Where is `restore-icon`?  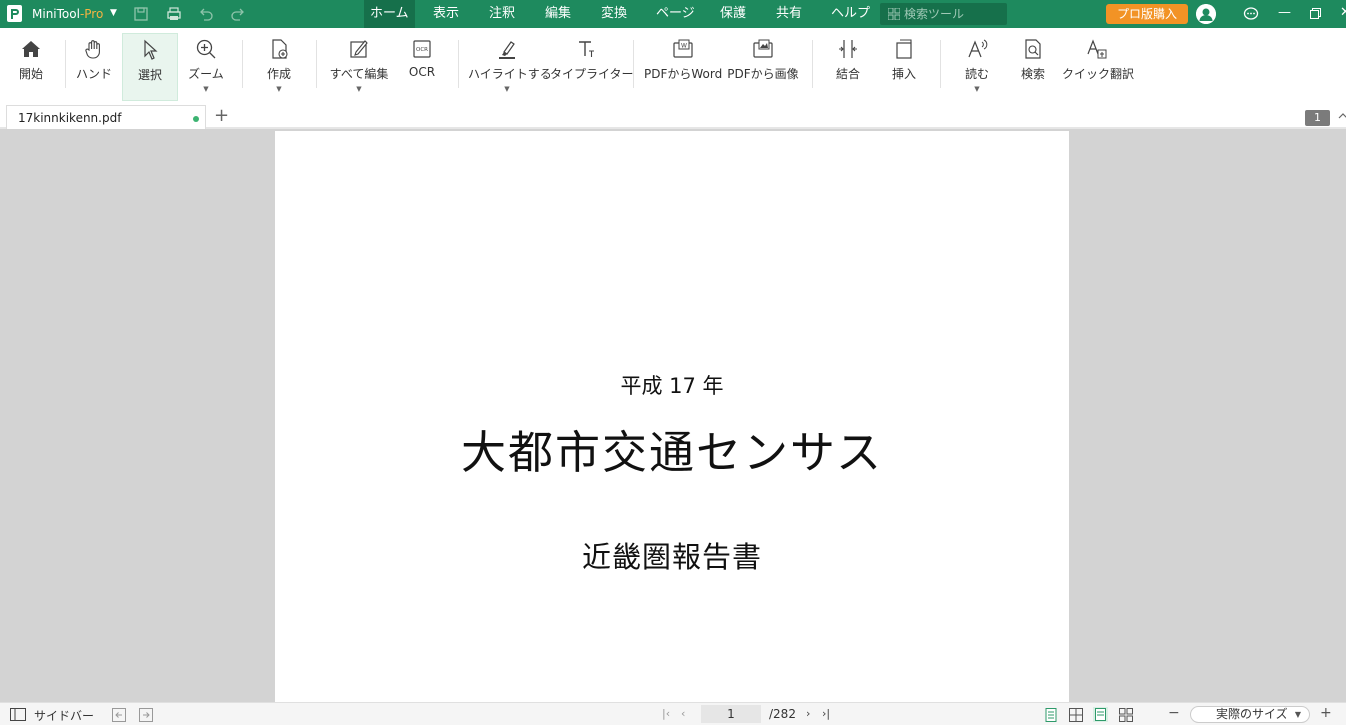
restore-icon is located at coordinates (1315, 13).